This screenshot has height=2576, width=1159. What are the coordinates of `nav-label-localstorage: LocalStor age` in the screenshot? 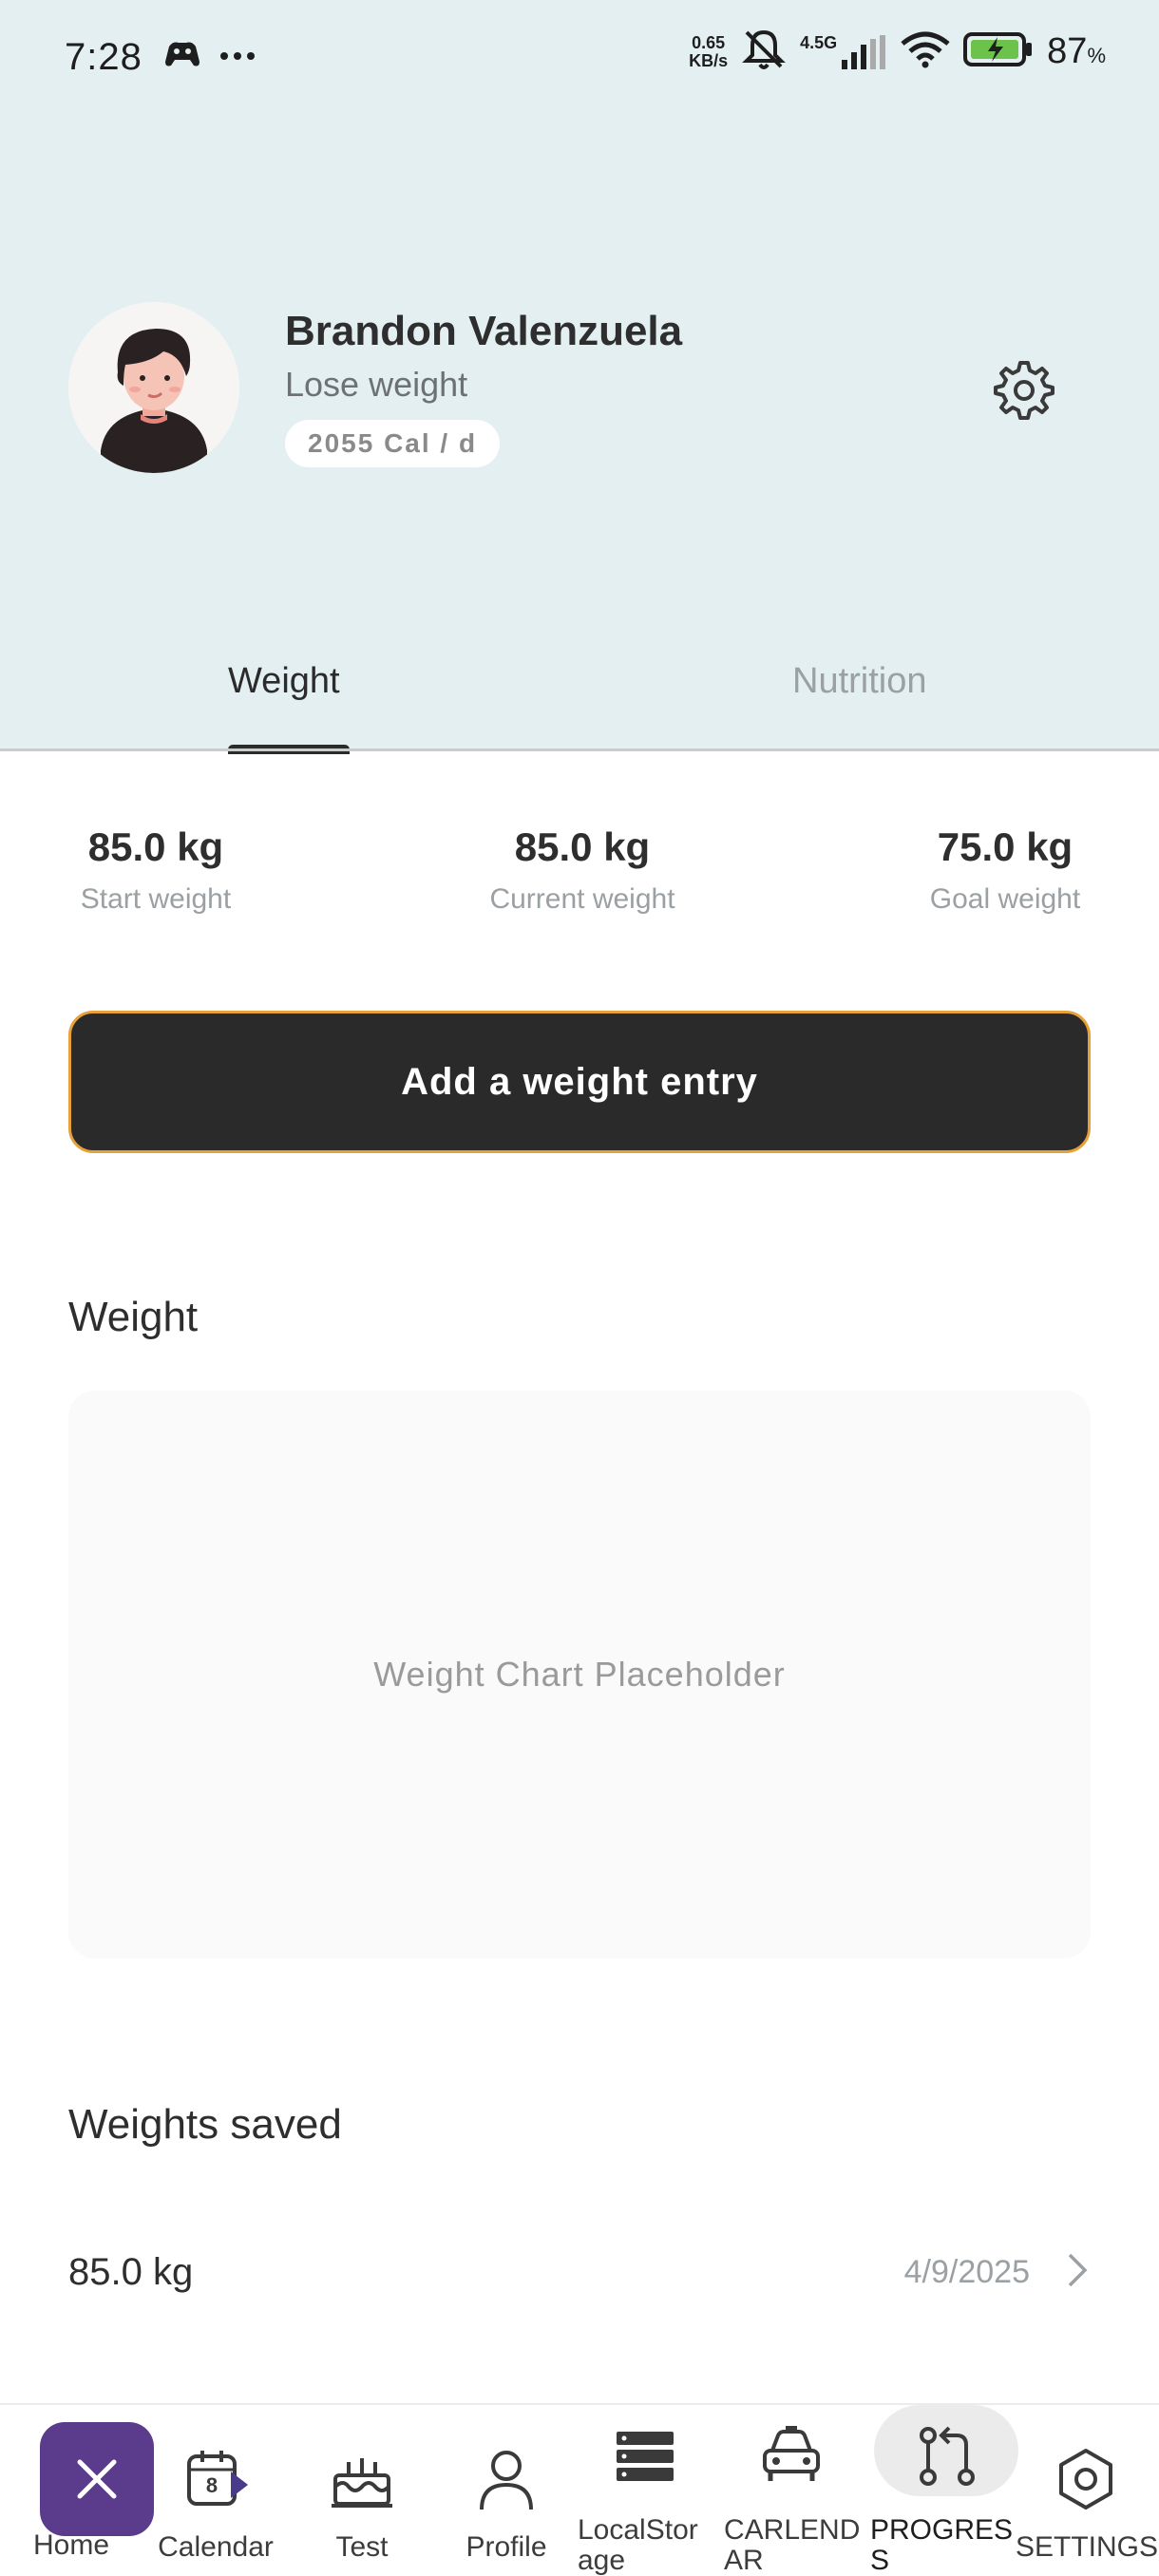 It's located at (638, 2545).